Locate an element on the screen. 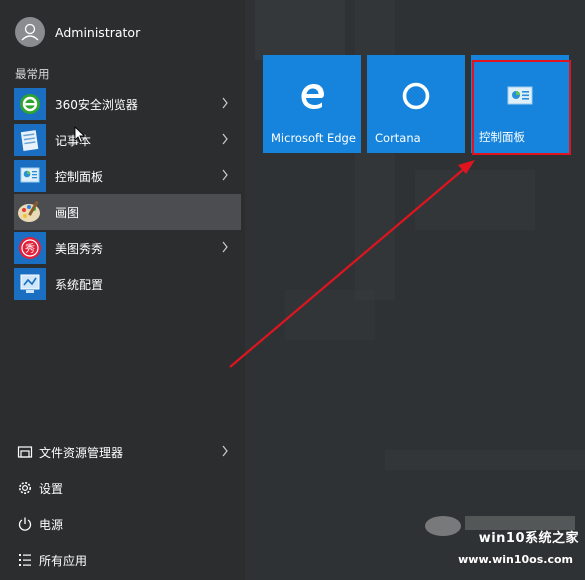  watermark: win10系统之家 www.win10os.com is located at coordinates (498, 541).